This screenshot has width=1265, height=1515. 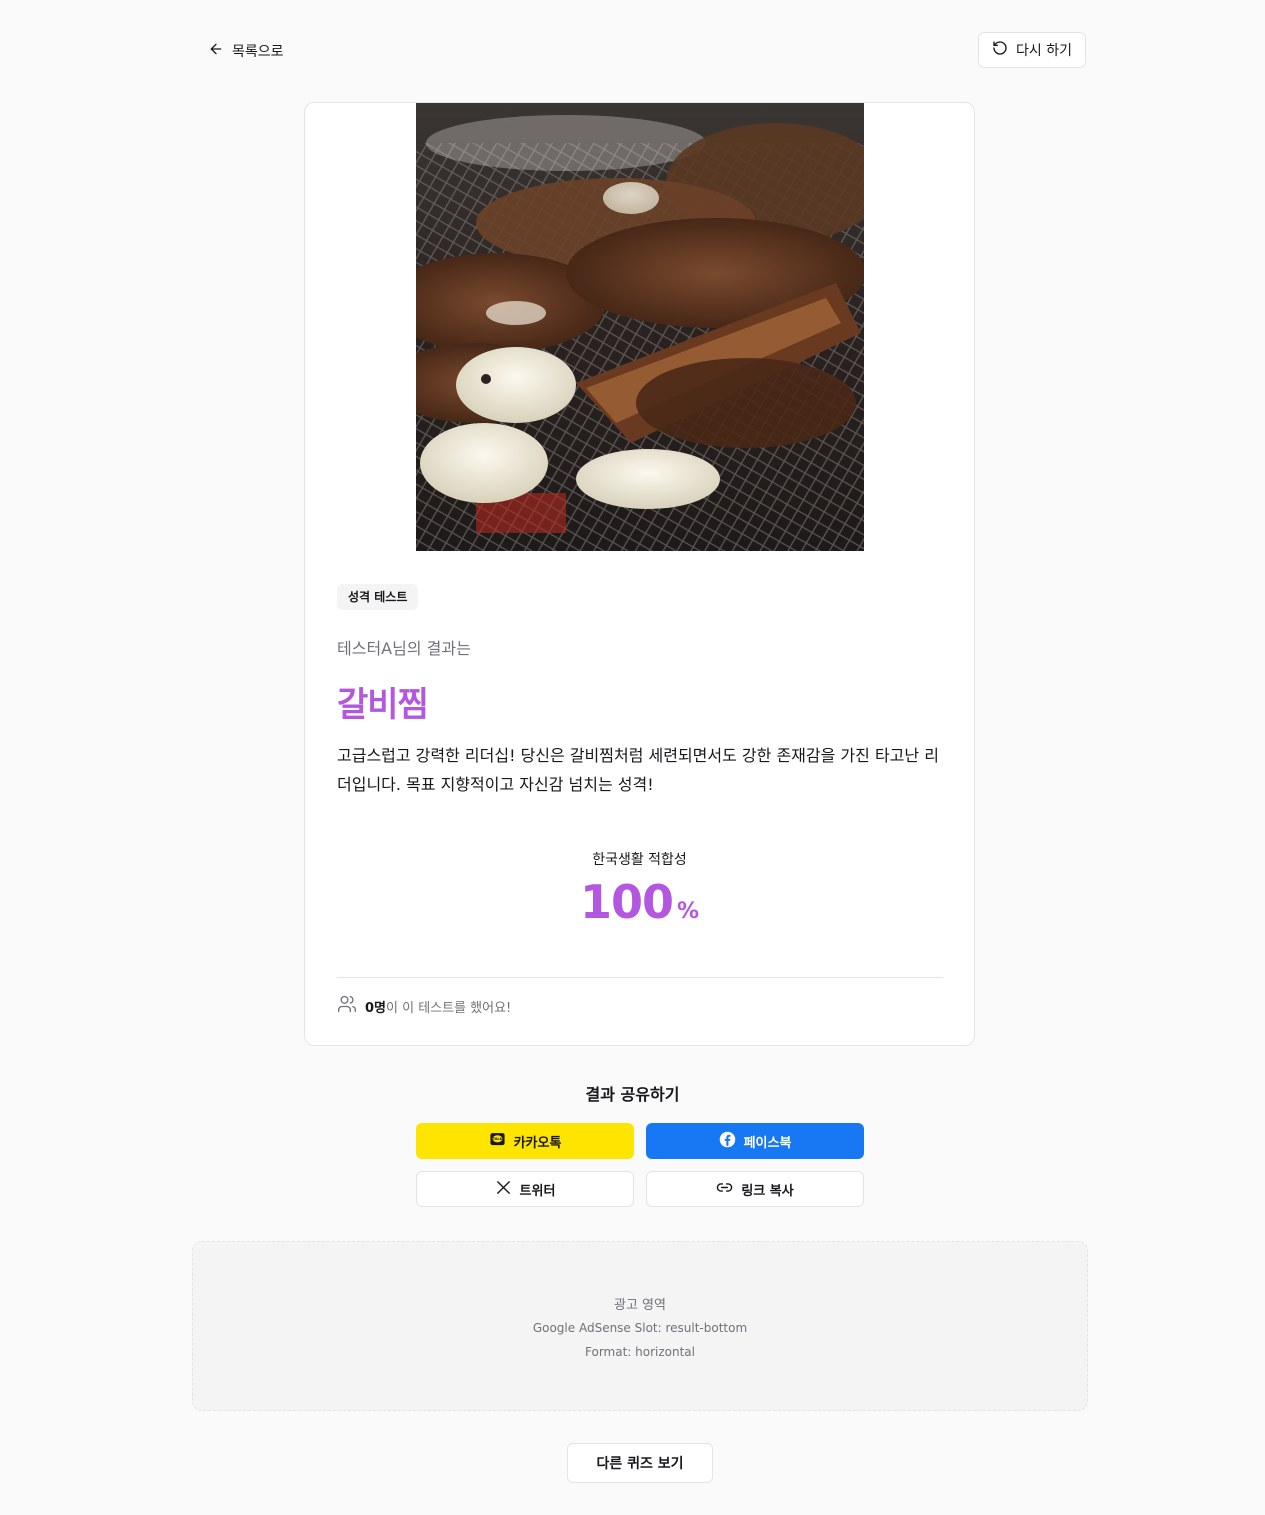 I want to click on participants-text: 0명이 이 테스트를 했어요!, so click(x=438, y=1006).